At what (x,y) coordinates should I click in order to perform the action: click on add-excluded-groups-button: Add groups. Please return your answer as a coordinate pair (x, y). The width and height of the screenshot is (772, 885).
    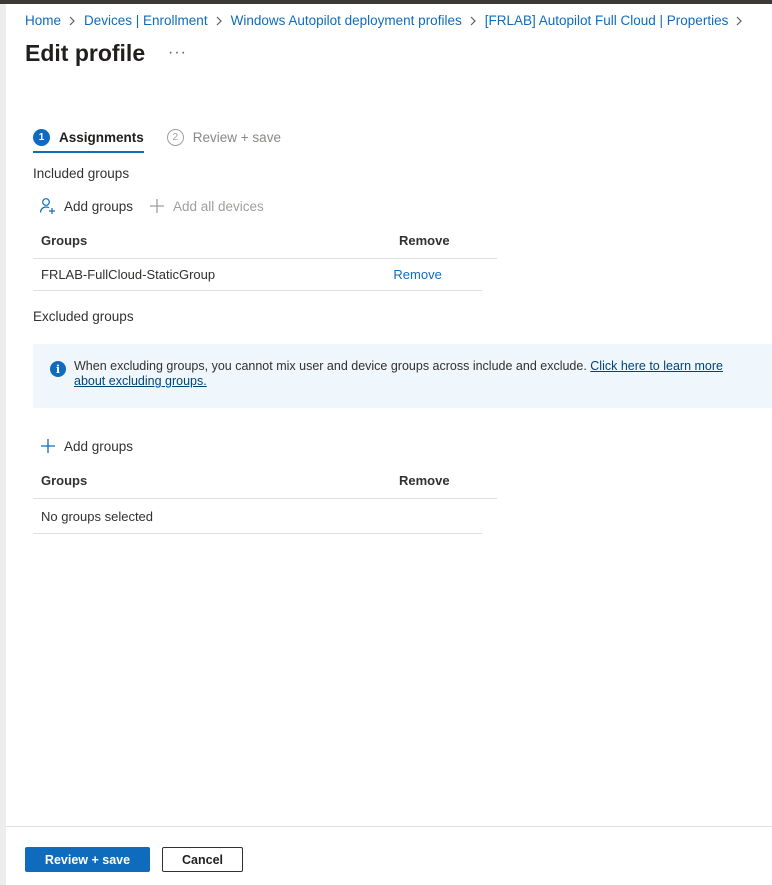
    Looking at the image, I should click on (86, 446).